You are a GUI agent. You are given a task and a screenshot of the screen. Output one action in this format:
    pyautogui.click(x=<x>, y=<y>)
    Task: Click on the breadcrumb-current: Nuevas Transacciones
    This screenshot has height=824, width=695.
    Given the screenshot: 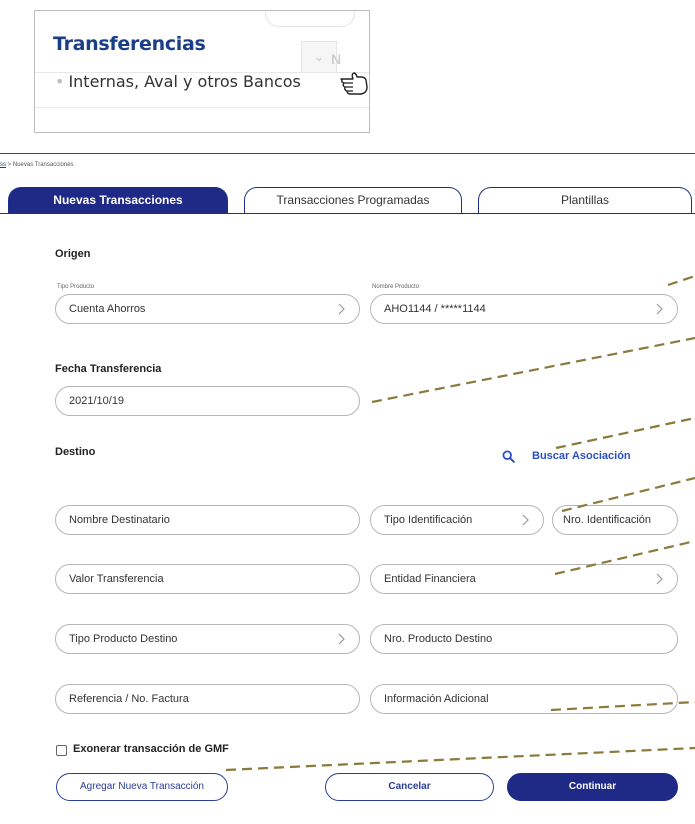 What is the action you would take?
    pyautogui.click(x=43, y=165)
    